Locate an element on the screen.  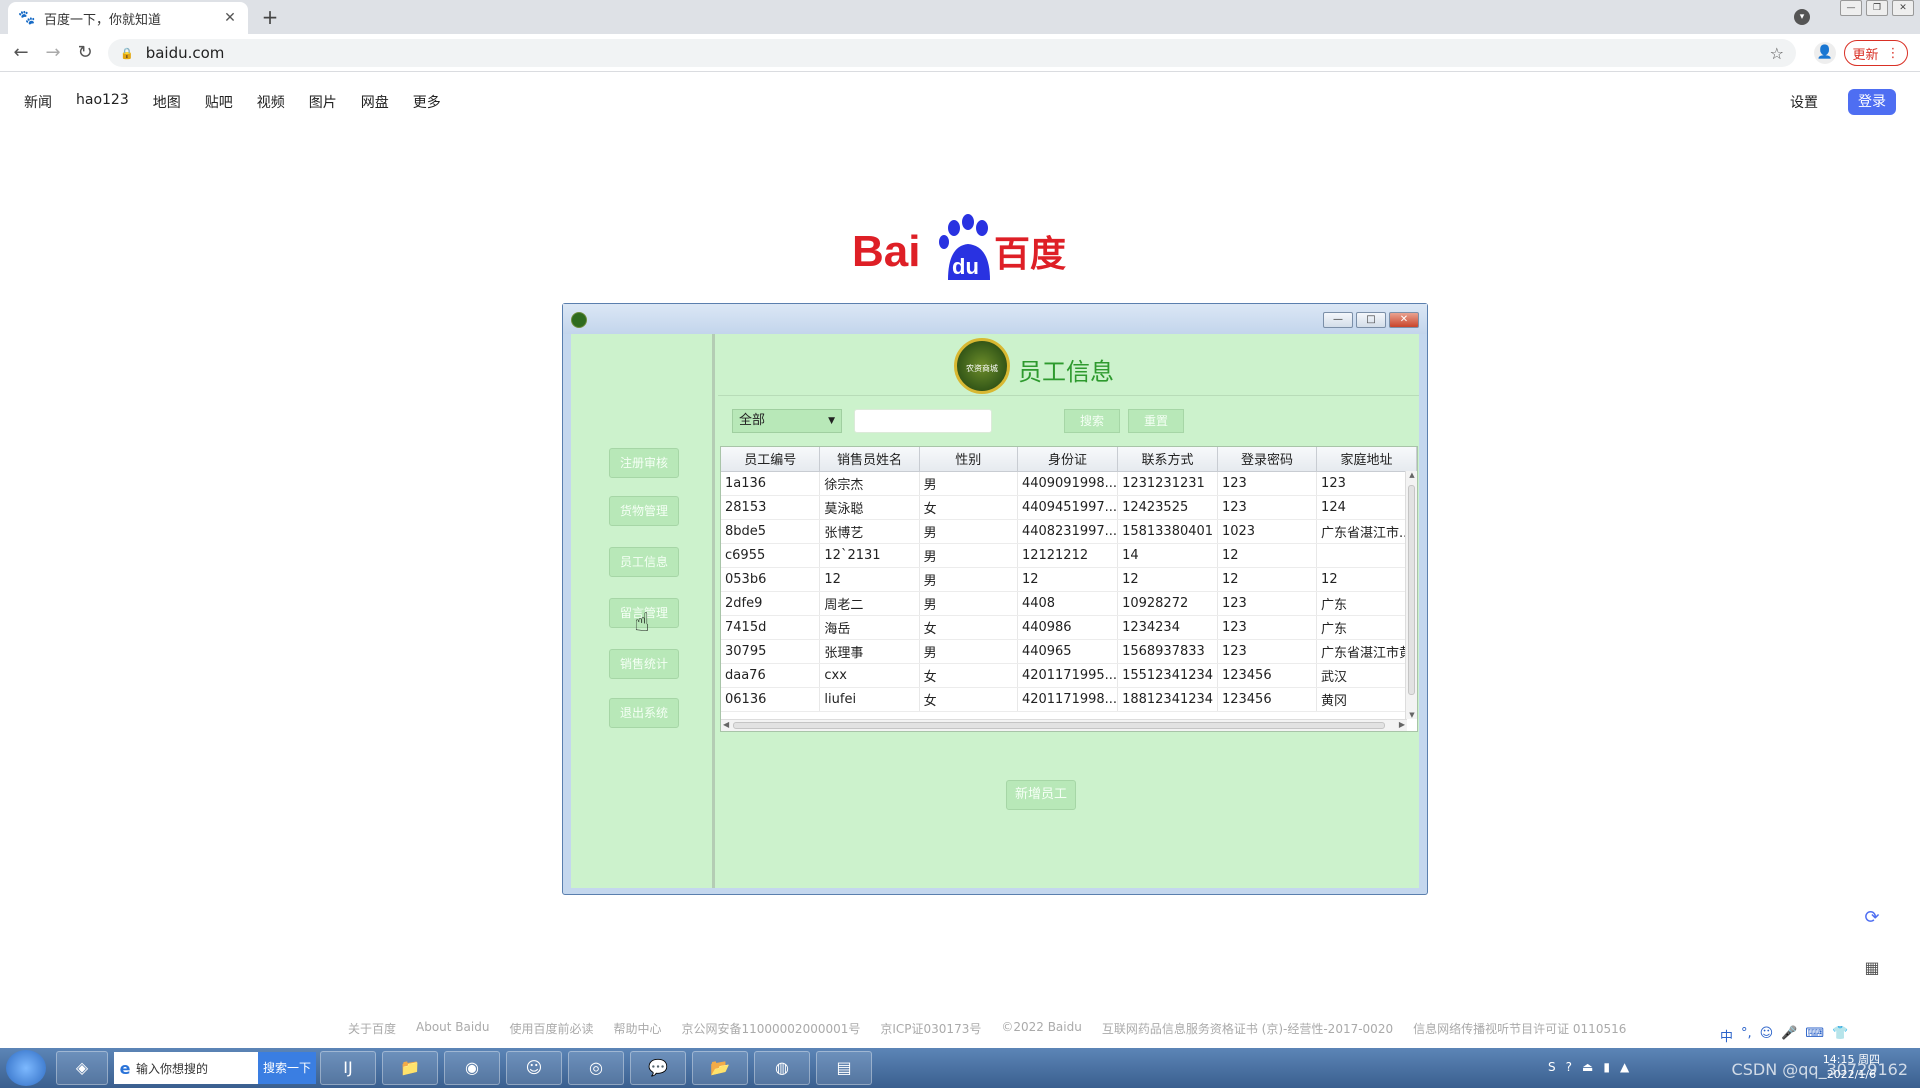
search-button: 搜索 is located at coordinates (1092, 421).